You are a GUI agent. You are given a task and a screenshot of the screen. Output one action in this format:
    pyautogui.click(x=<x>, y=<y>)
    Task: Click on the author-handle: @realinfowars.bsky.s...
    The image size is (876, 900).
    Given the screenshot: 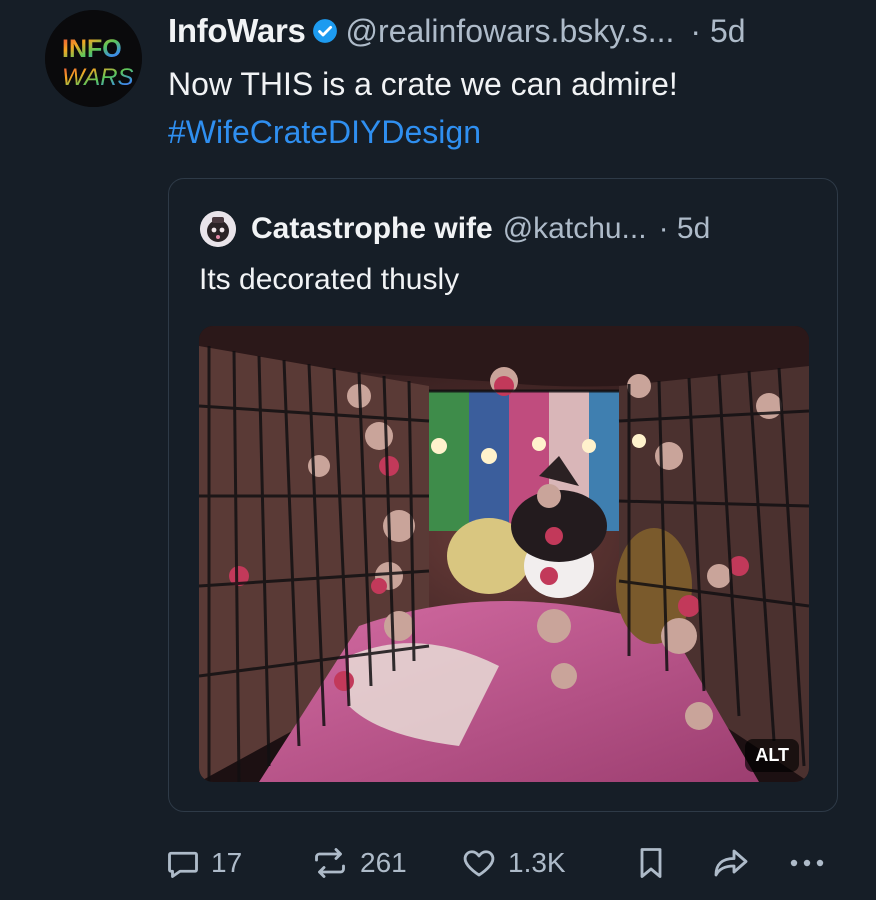 What is the action you would take?
    pyautogui.click(x=510, y=31)
    